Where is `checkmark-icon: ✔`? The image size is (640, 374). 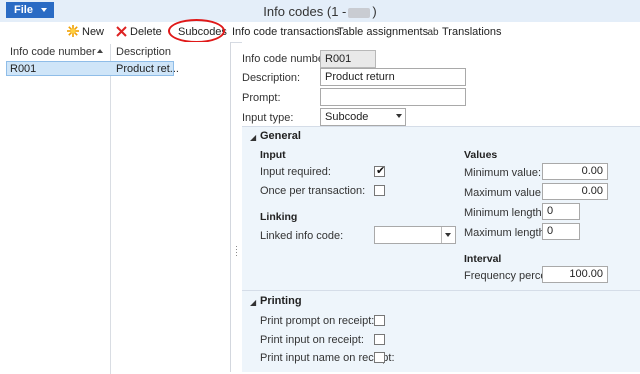 checkmark-icon: ✔ is located at coordinates (381, 171).